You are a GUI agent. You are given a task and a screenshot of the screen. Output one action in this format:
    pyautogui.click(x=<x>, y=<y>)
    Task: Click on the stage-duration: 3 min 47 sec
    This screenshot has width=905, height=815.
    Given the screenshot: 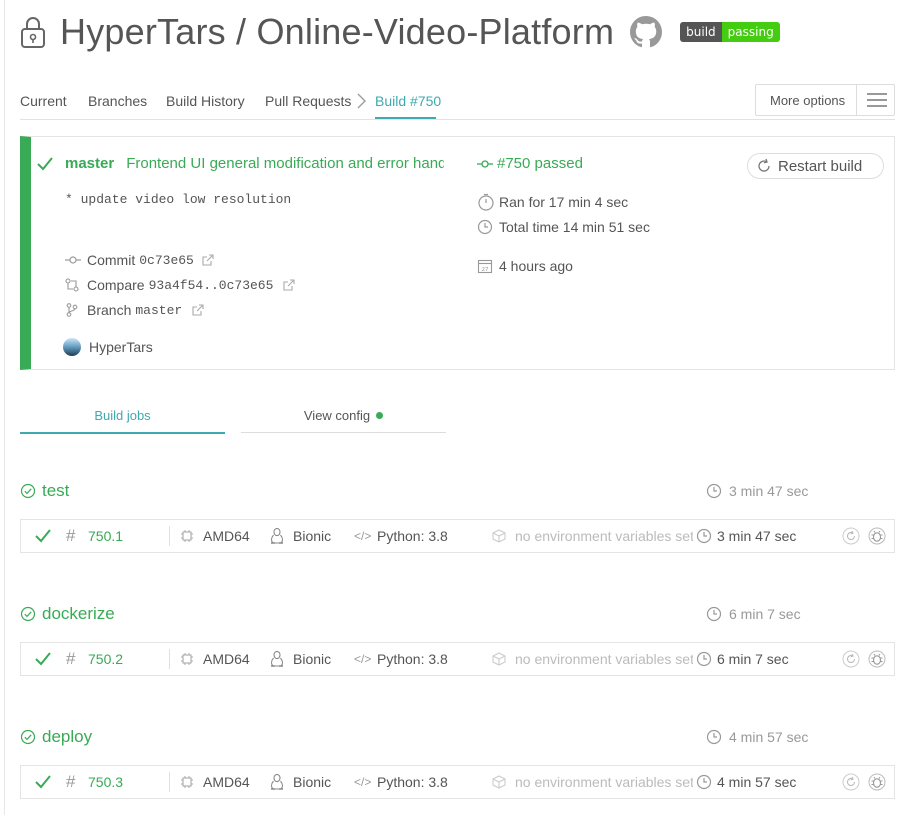 What is the action you would take?
    pyautogui.click(x=757, y=491)
    